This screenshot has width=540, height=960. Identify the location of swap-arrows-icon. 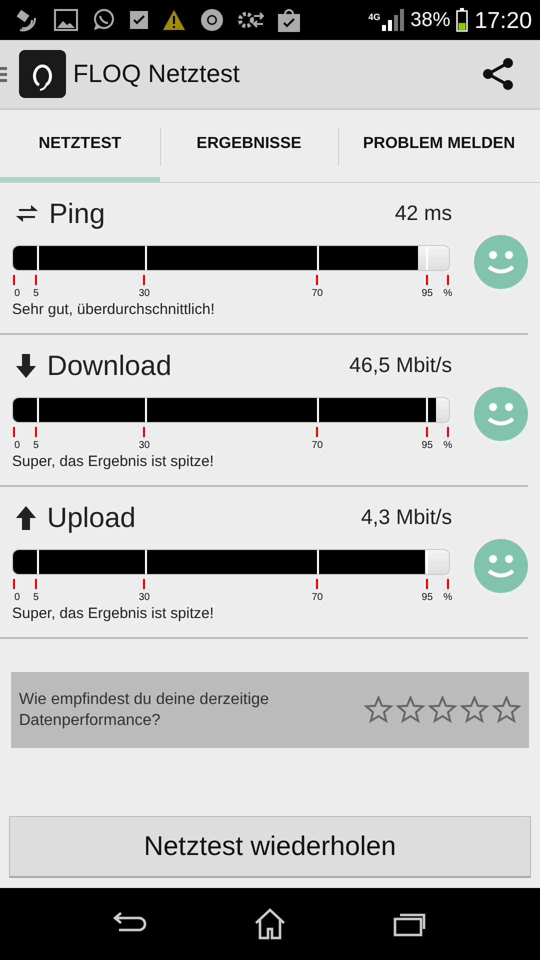
(27, 214).